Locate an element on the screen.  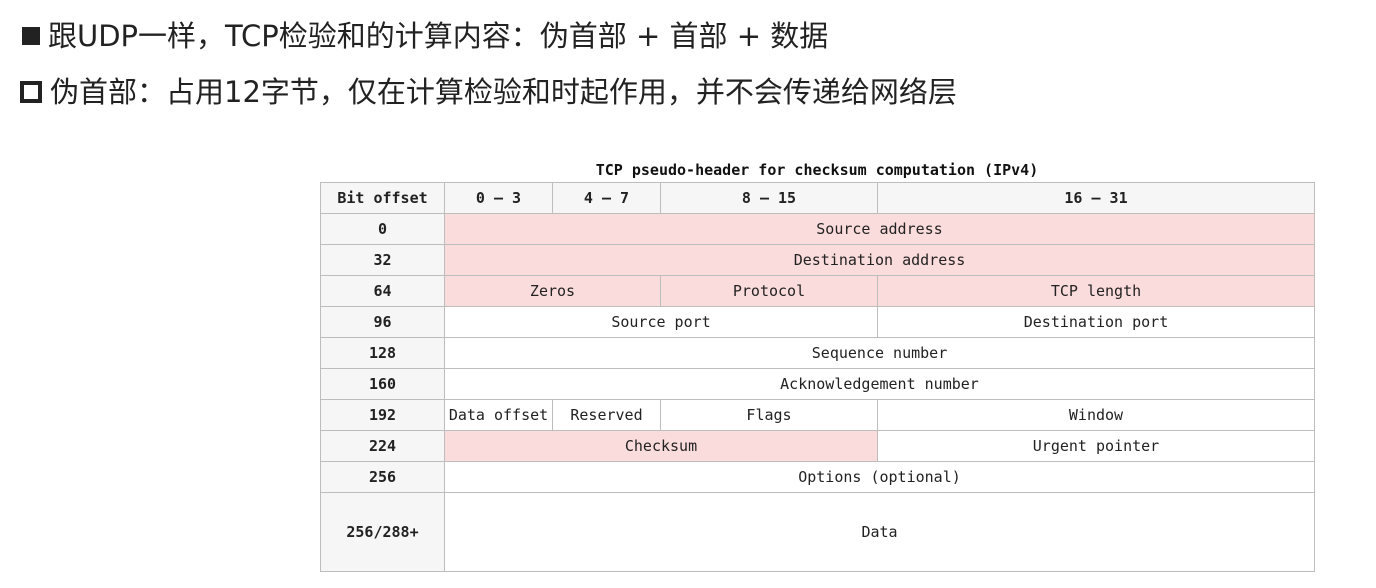
table-row: 0 Source address is located at coordinates (817, 229).